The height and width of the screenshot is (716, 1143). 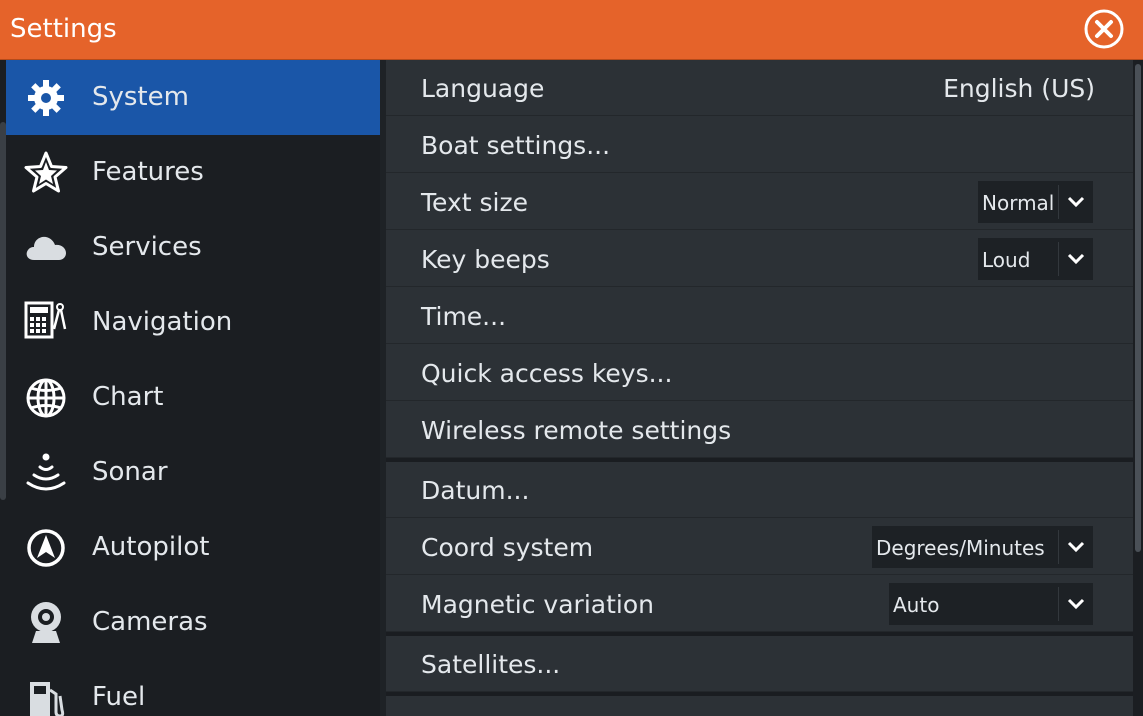 I want to click on sidebar-item-label: Autopilot, so click(x=151, y=547).